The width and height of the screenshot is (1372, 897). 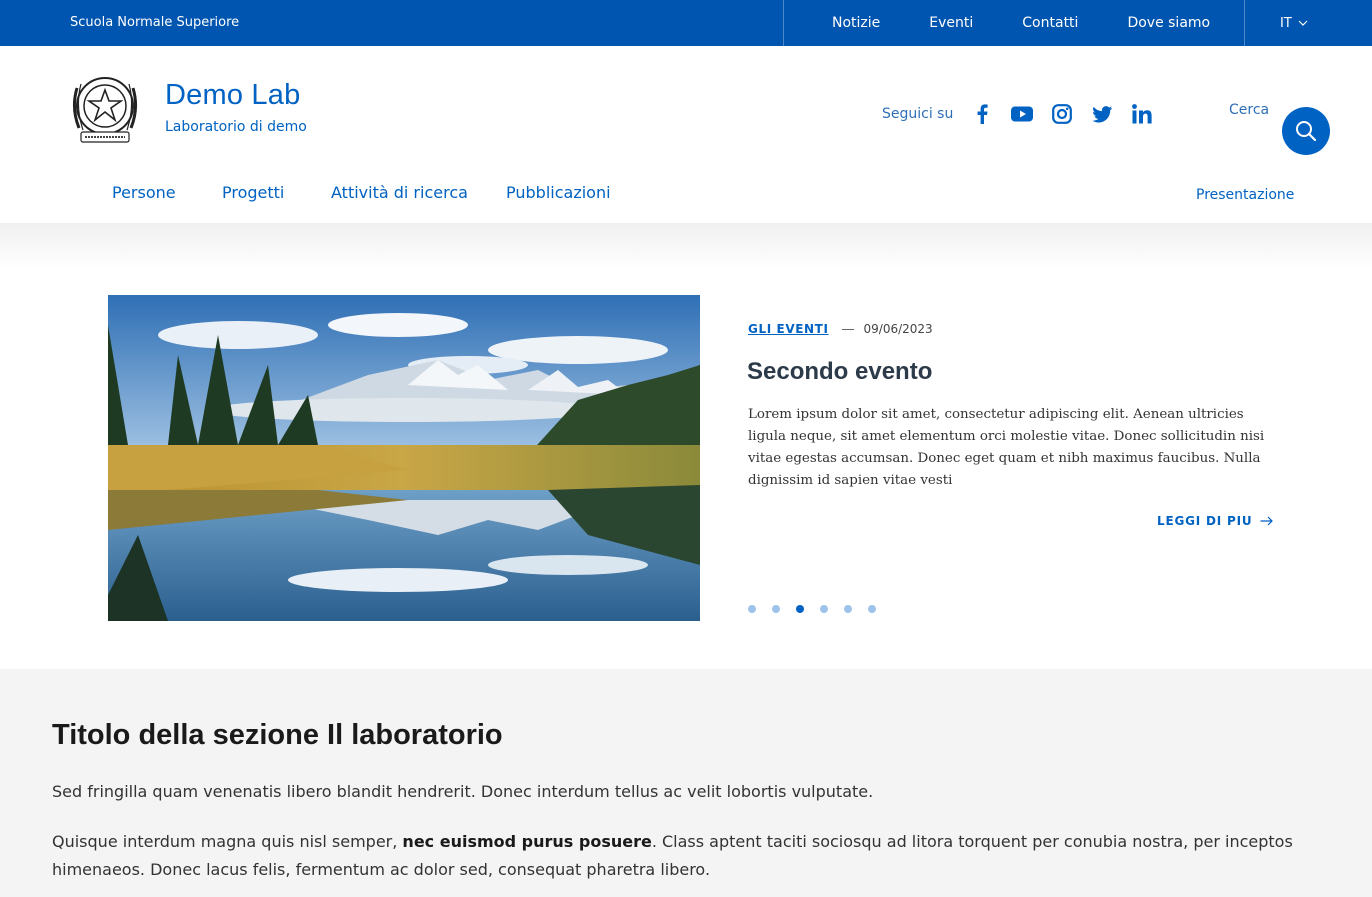 I want to click on social-label: Seguici su, so click(x=918, y=114).